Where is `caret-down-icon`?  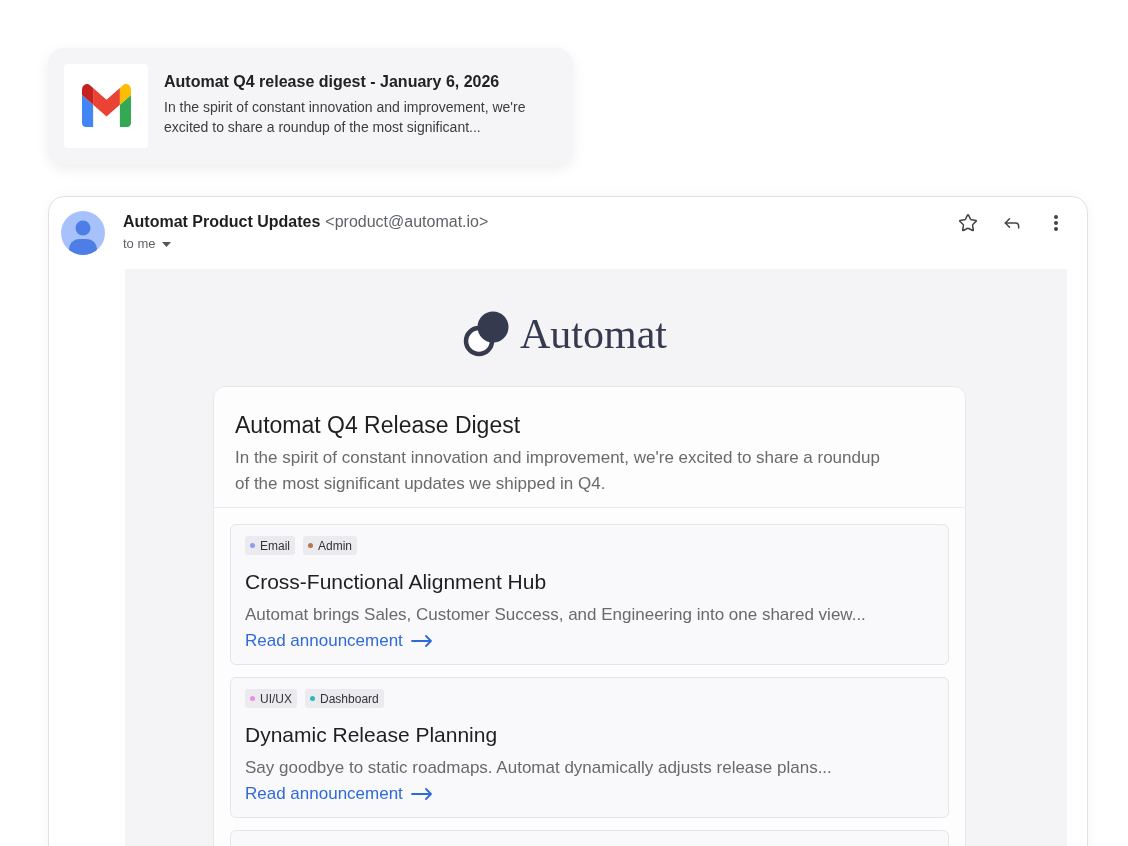 caret-down-icon is located at coordinates (166, 244).